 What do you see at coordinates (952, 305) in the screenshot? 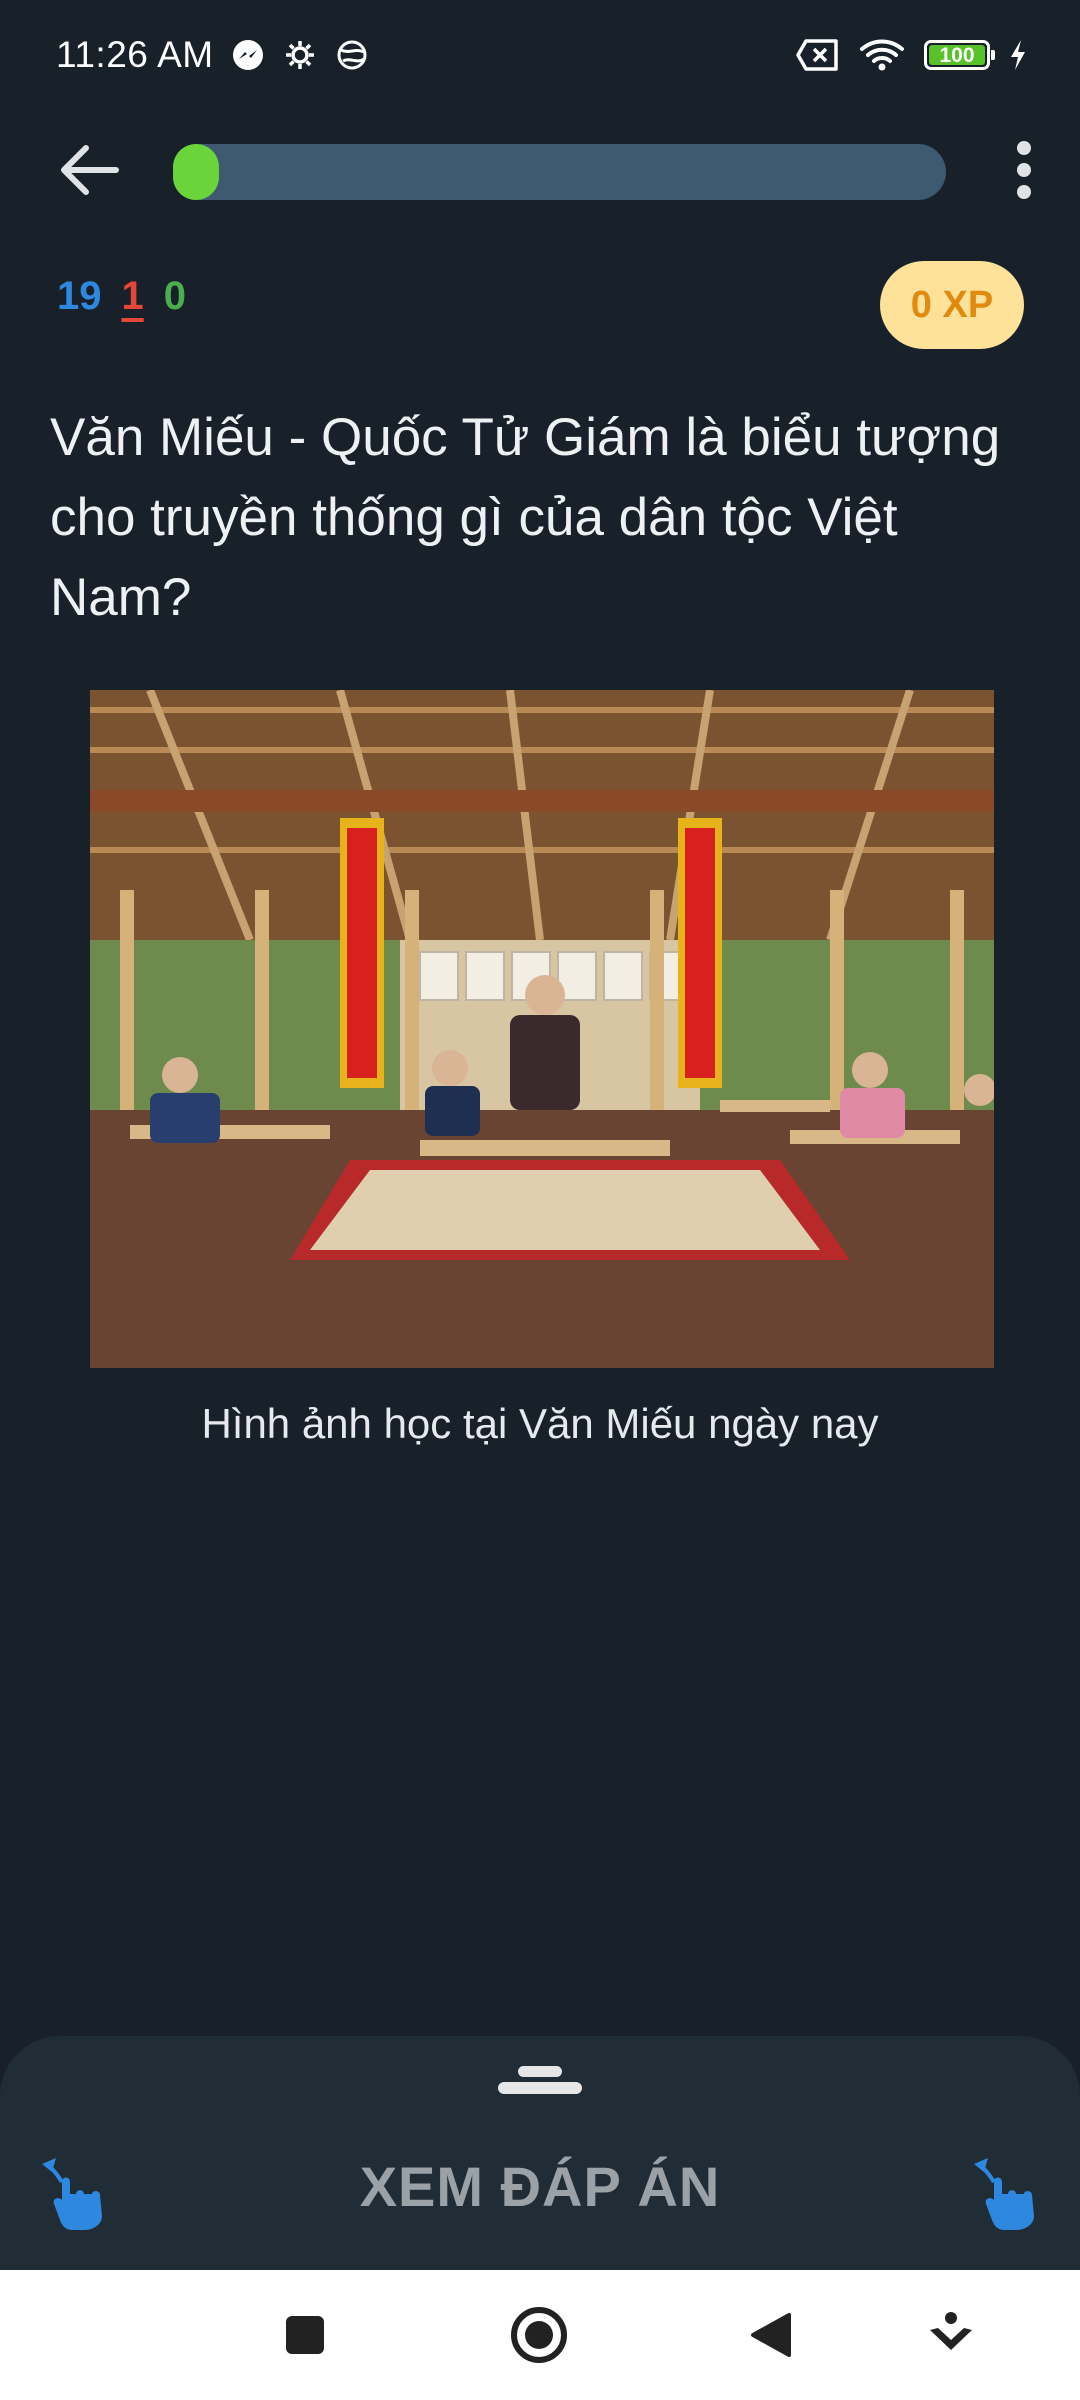
I see `xp-badge: 0 XP` at bounding box center [952, 305].